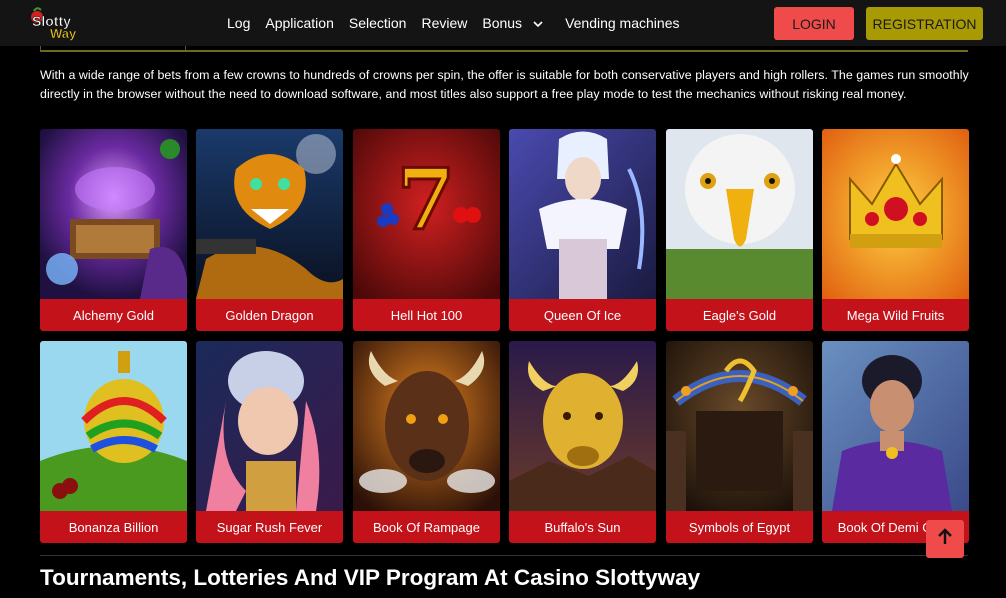 The height and width of the screenshot is (598, 1006). I want to click on game-card-hell-hot-100: 7 Hell Hot 100, so click(426, 230).